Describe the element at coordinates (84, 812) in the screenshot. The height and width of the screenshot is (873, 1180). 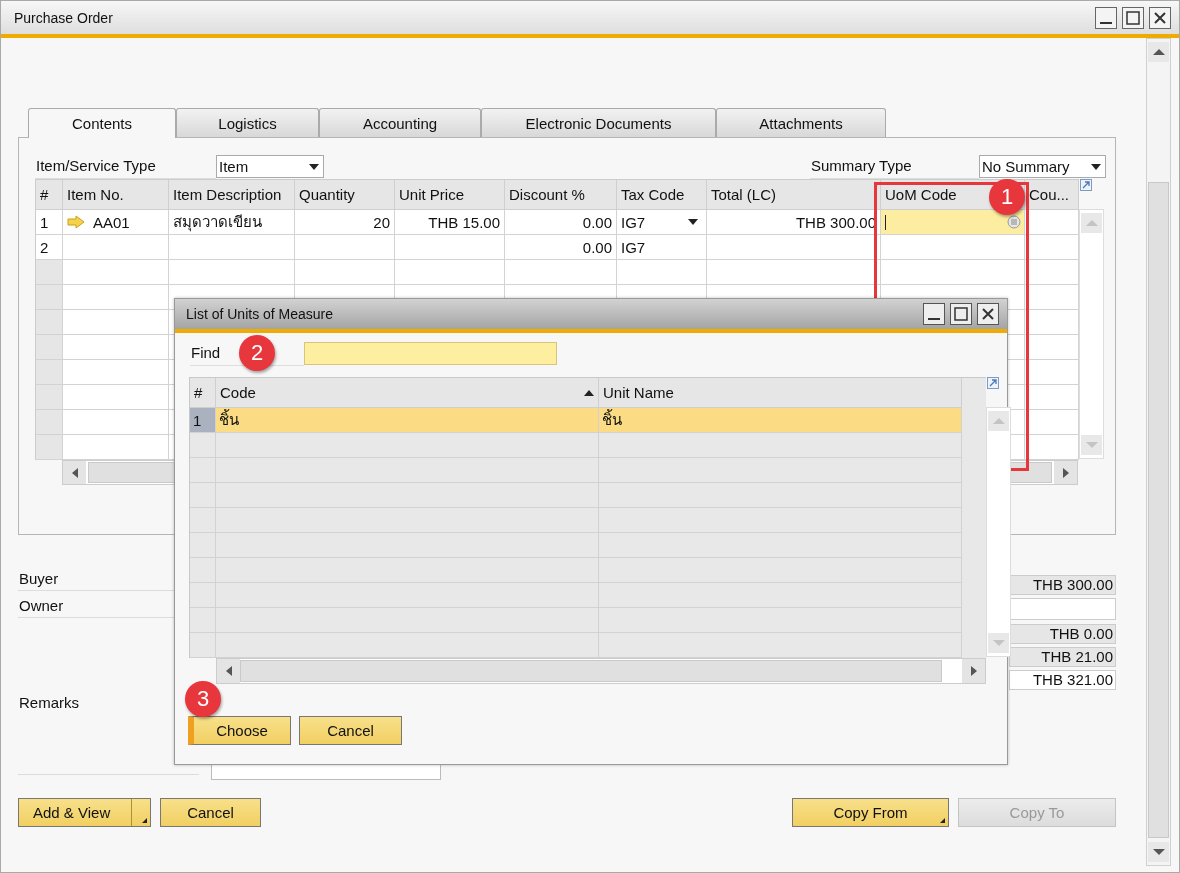
I see `action-button: Add & View` at that location.